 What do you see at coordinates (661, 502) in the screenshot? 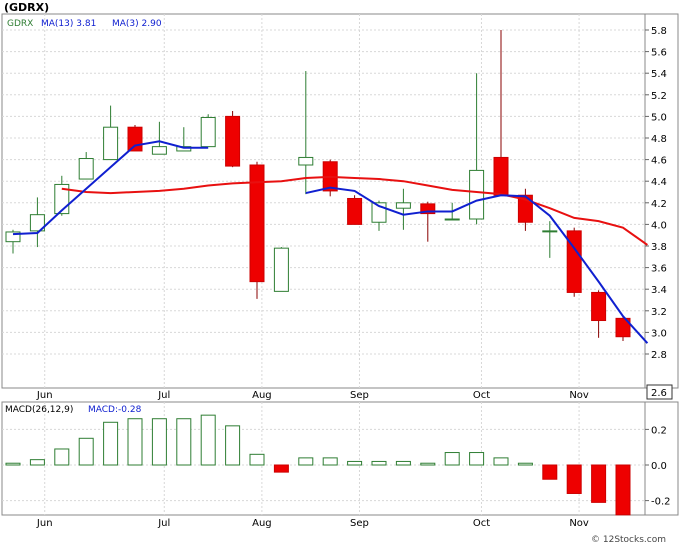
I see `macd-tick-label: -0.2` at bounding box center [661, 502].